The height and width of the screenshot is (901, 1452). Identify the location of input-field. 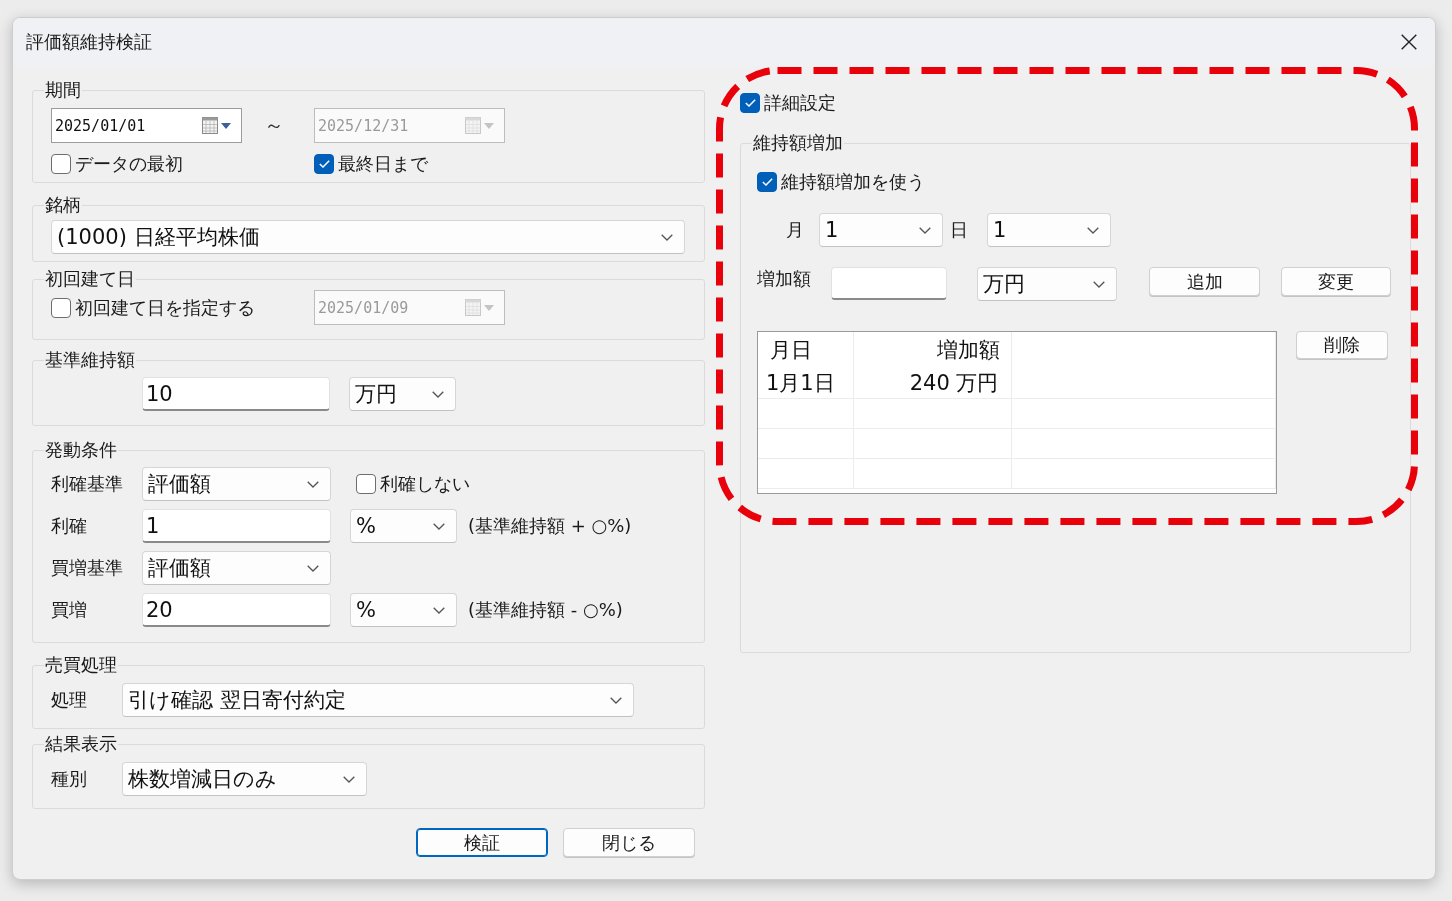
(889, 283).